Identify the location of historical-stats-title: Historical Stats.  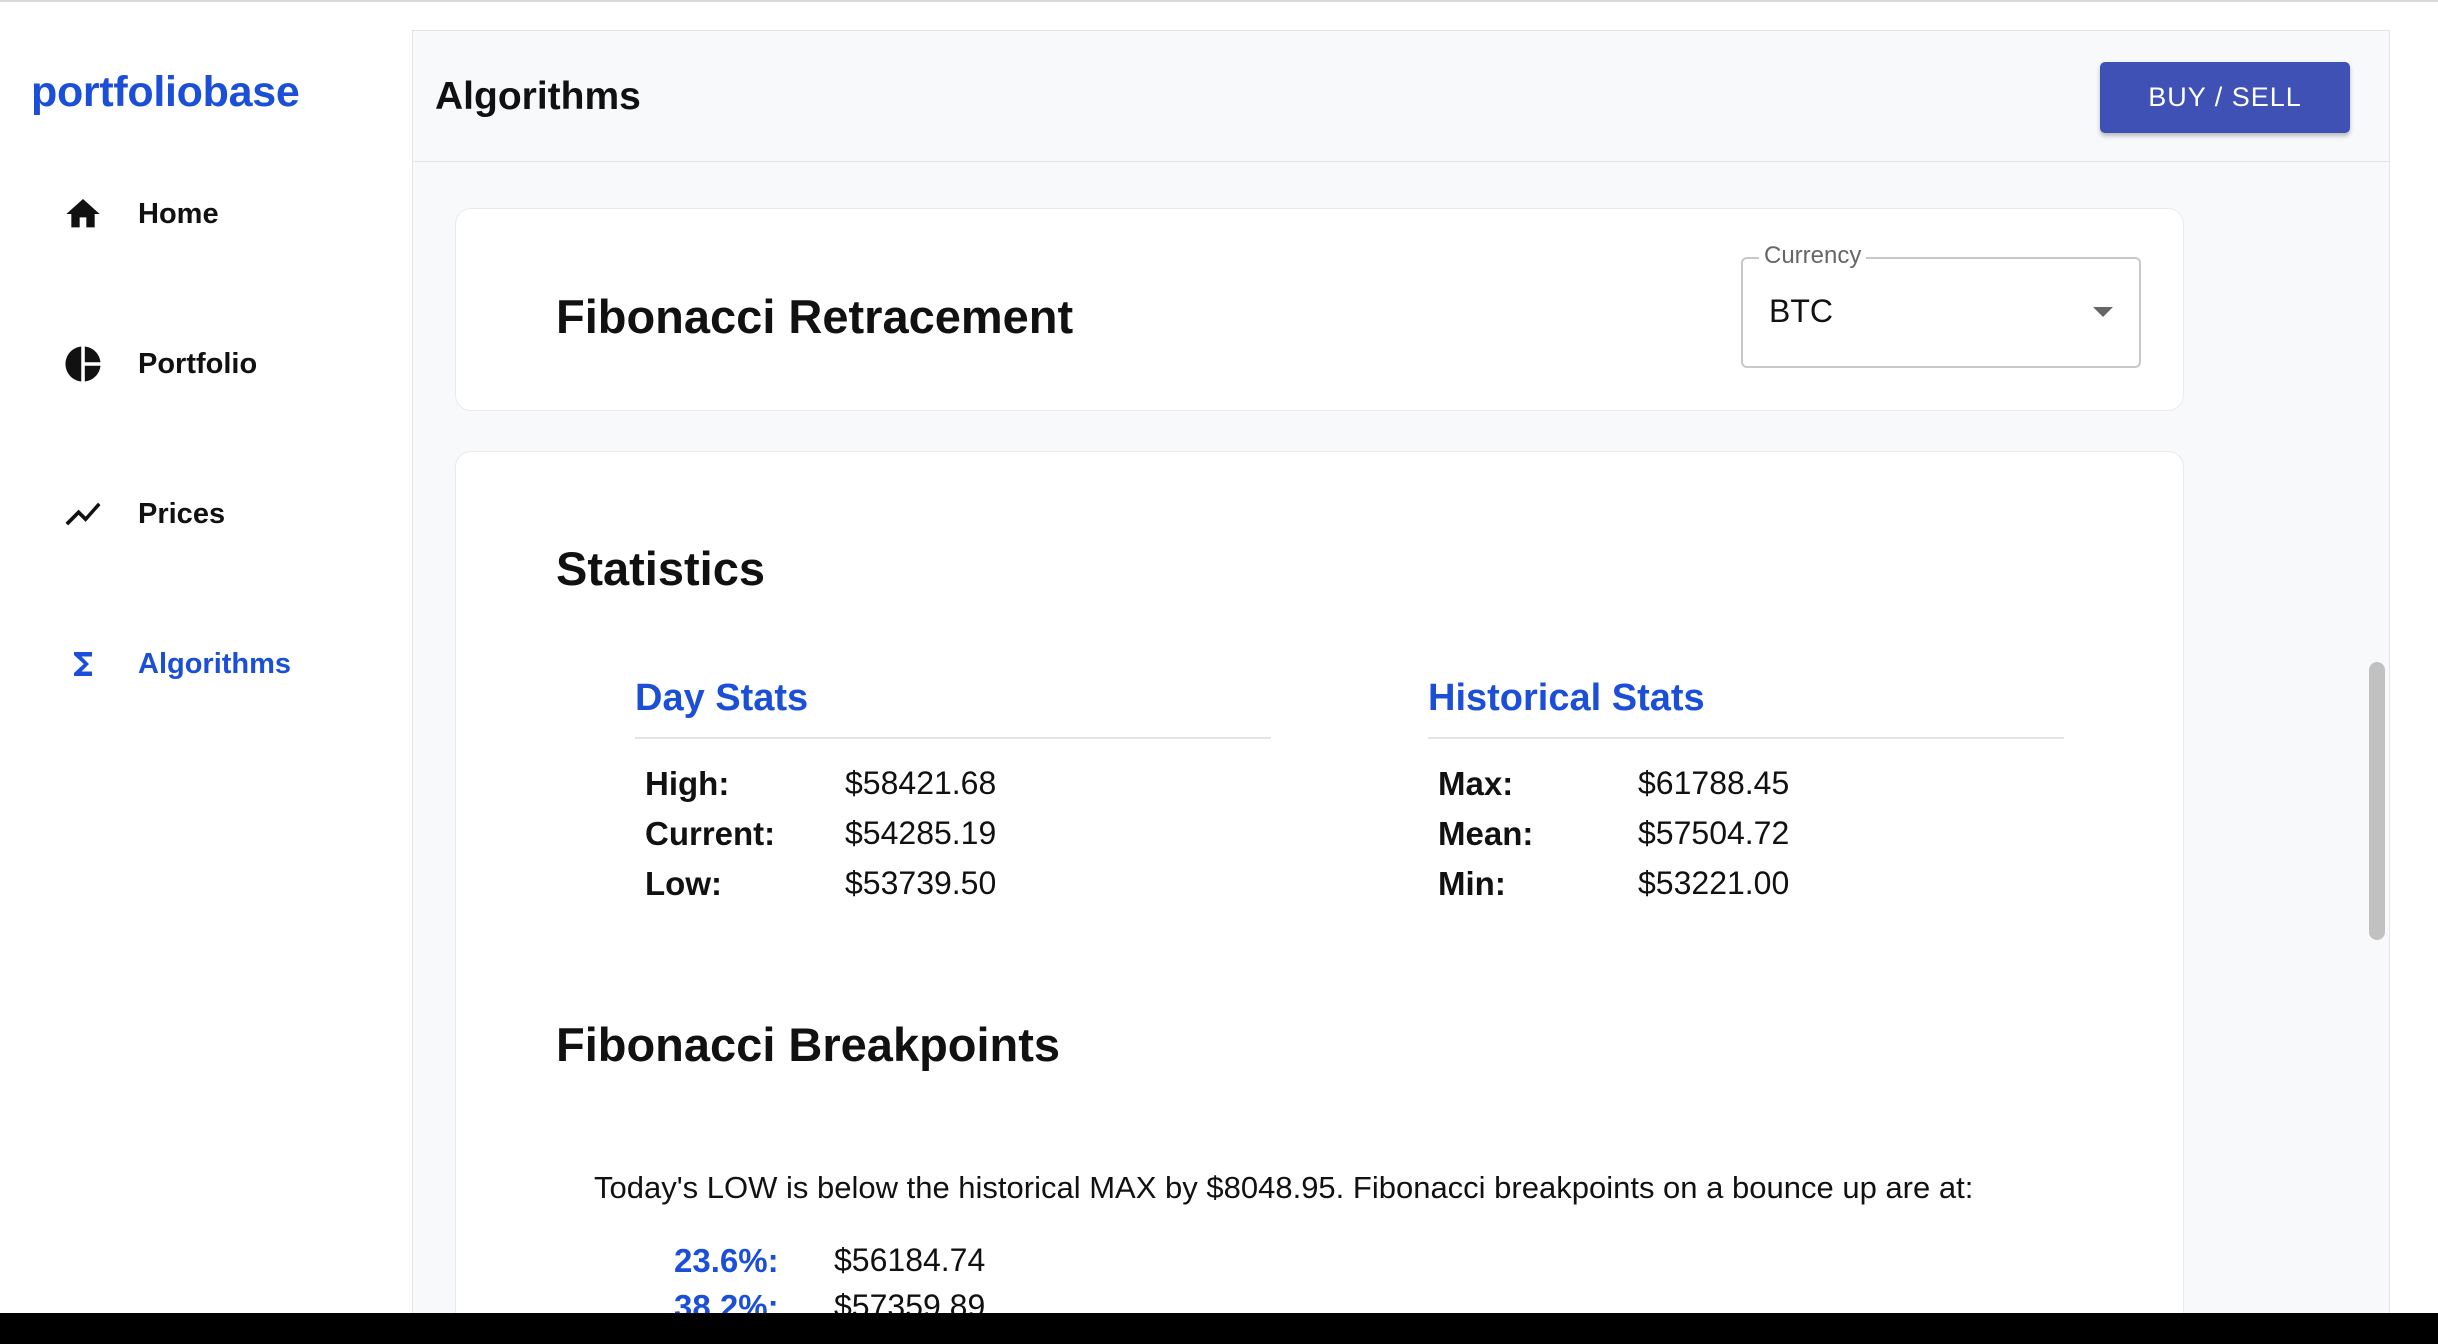
(1746, 708).